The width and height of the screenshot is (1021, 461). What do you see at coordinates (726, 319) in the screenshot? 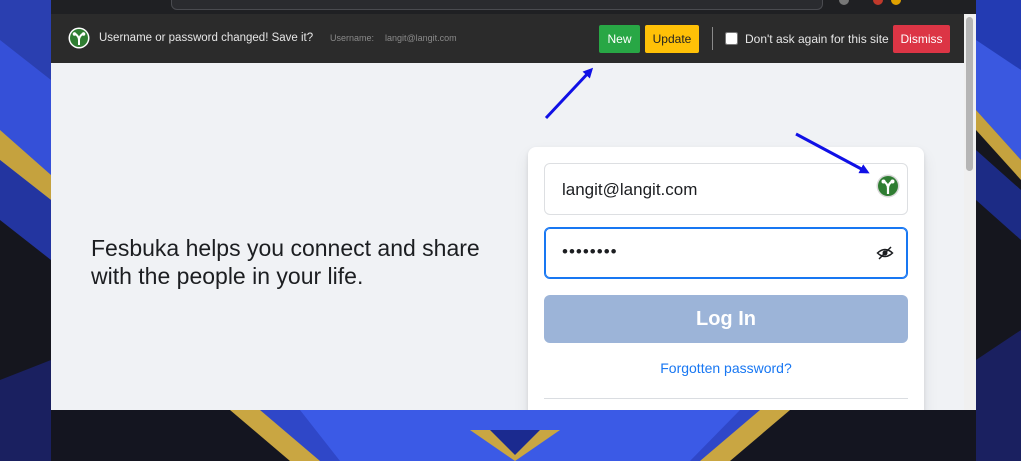
I see `login-button: Log In` at bounding box center [726, 319].